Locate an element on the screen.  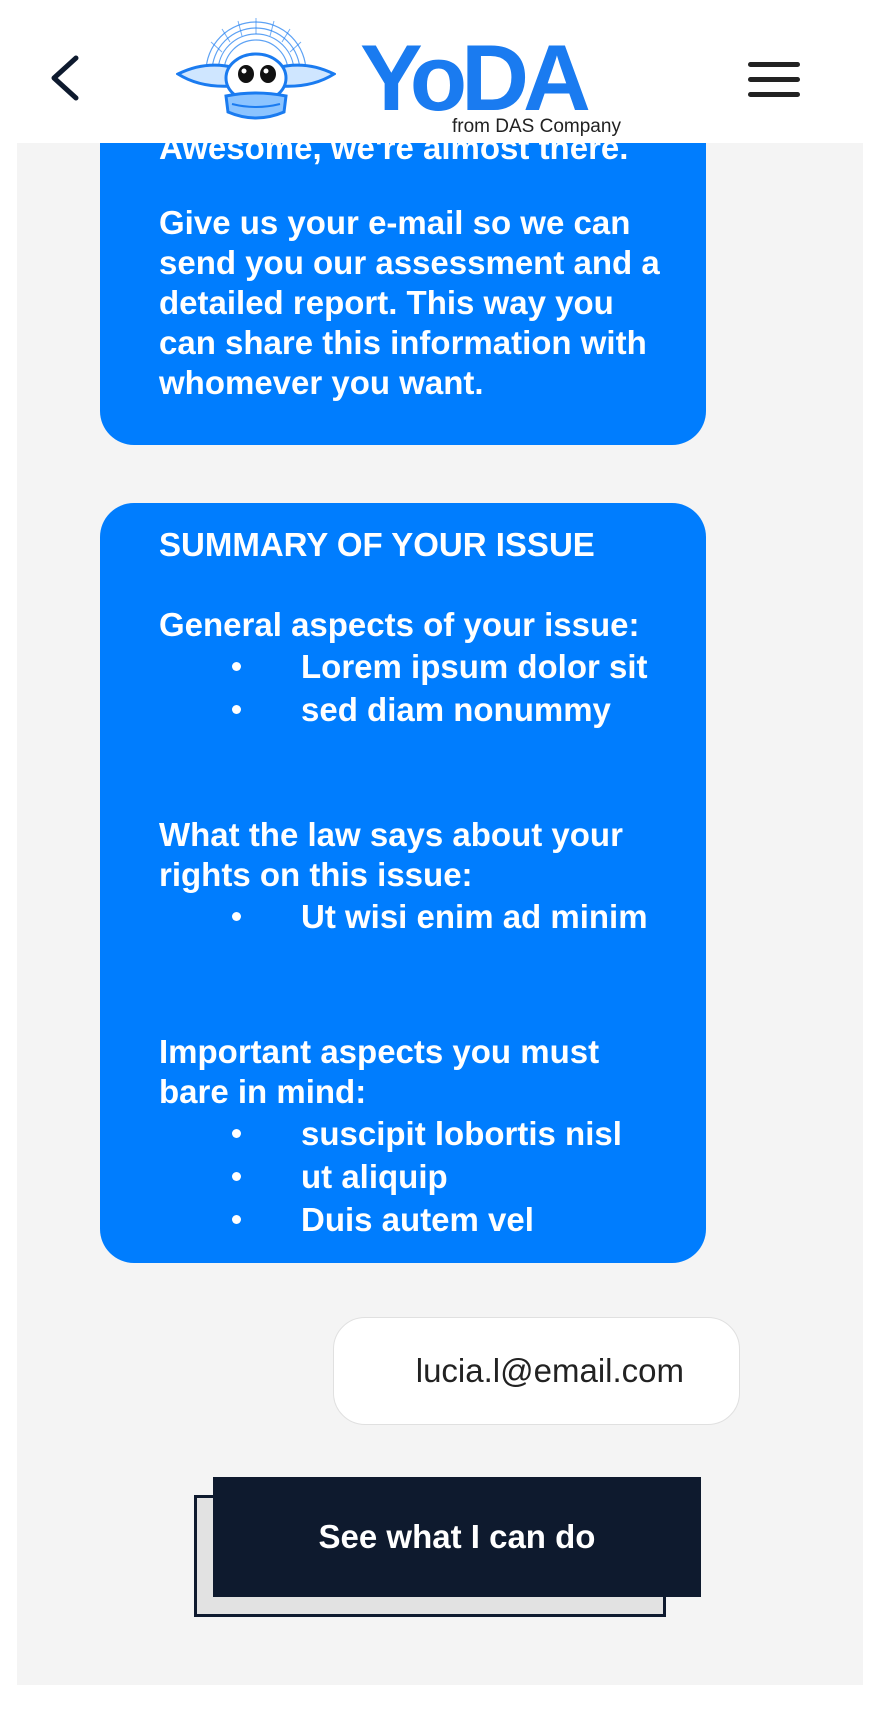
see-what-i-can-do-button: See what I can do is located at coordinates (457, 1537).